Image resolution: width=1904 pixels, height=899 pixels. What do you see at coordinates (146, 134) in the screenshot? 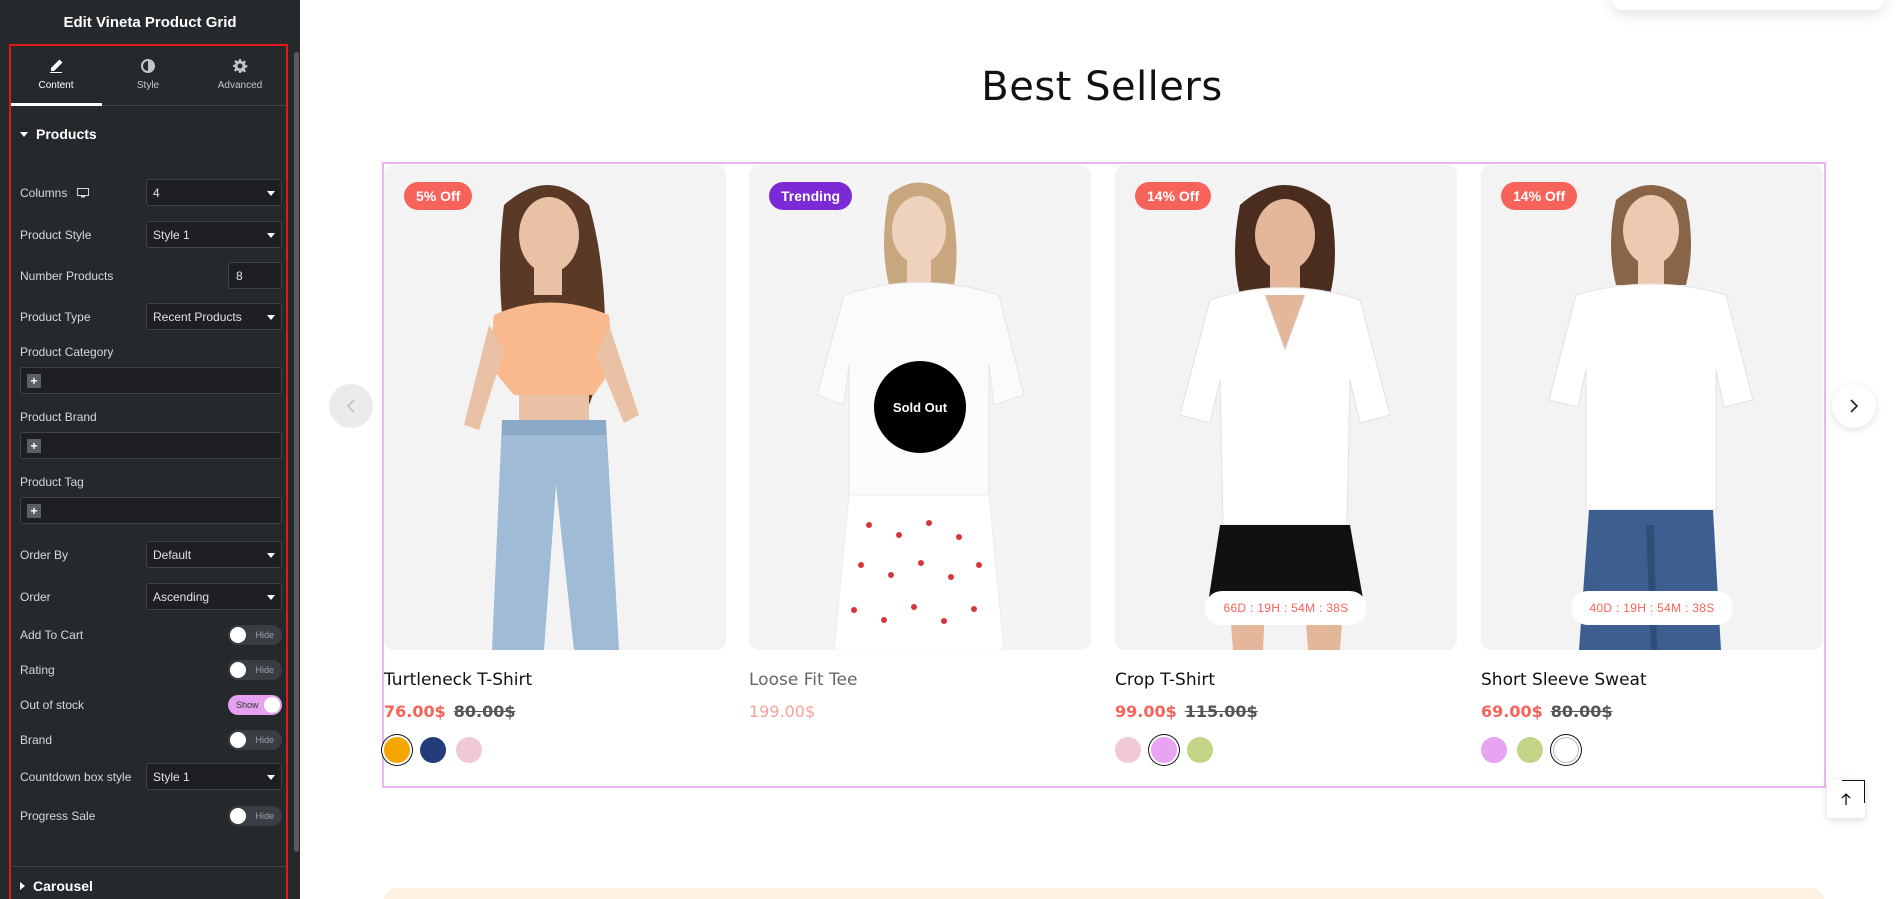
I see `section-products-toggle: Products` at bounding box center [146, 134].